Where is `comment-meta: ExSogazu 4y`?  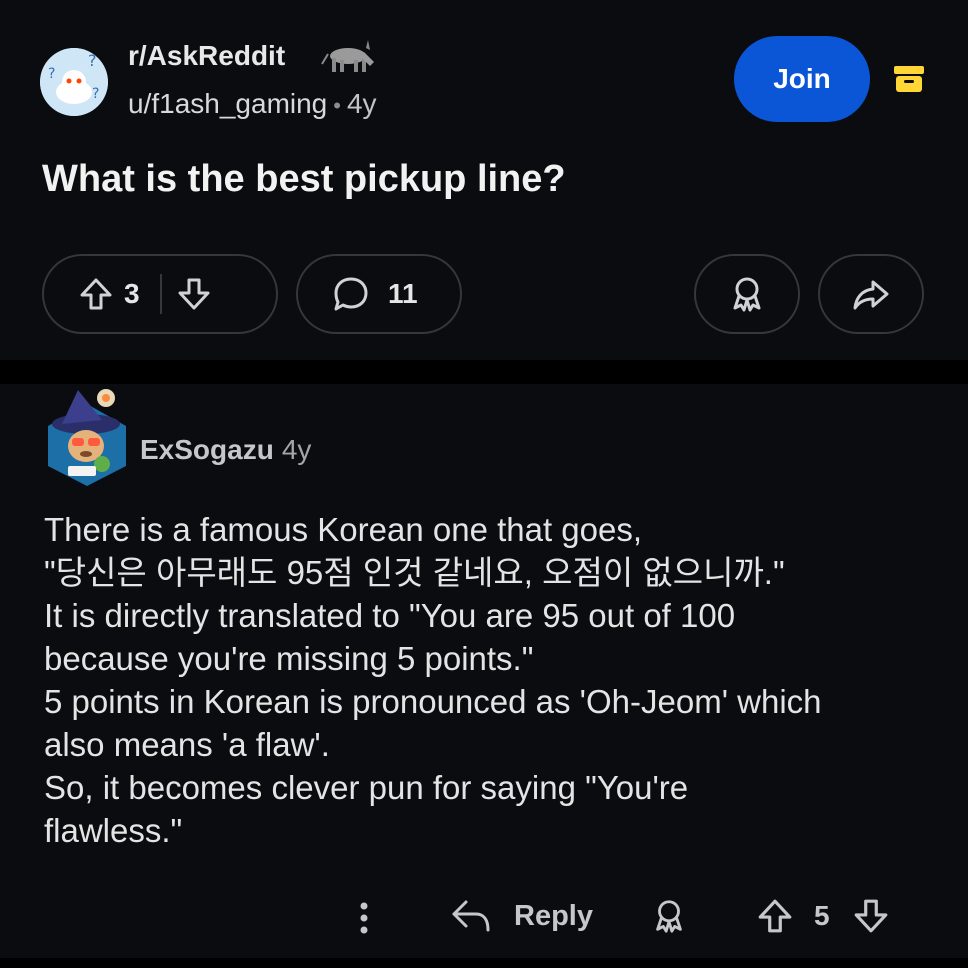
comment-meta: ExSogazu 4y is located at coordinates (225, 450).